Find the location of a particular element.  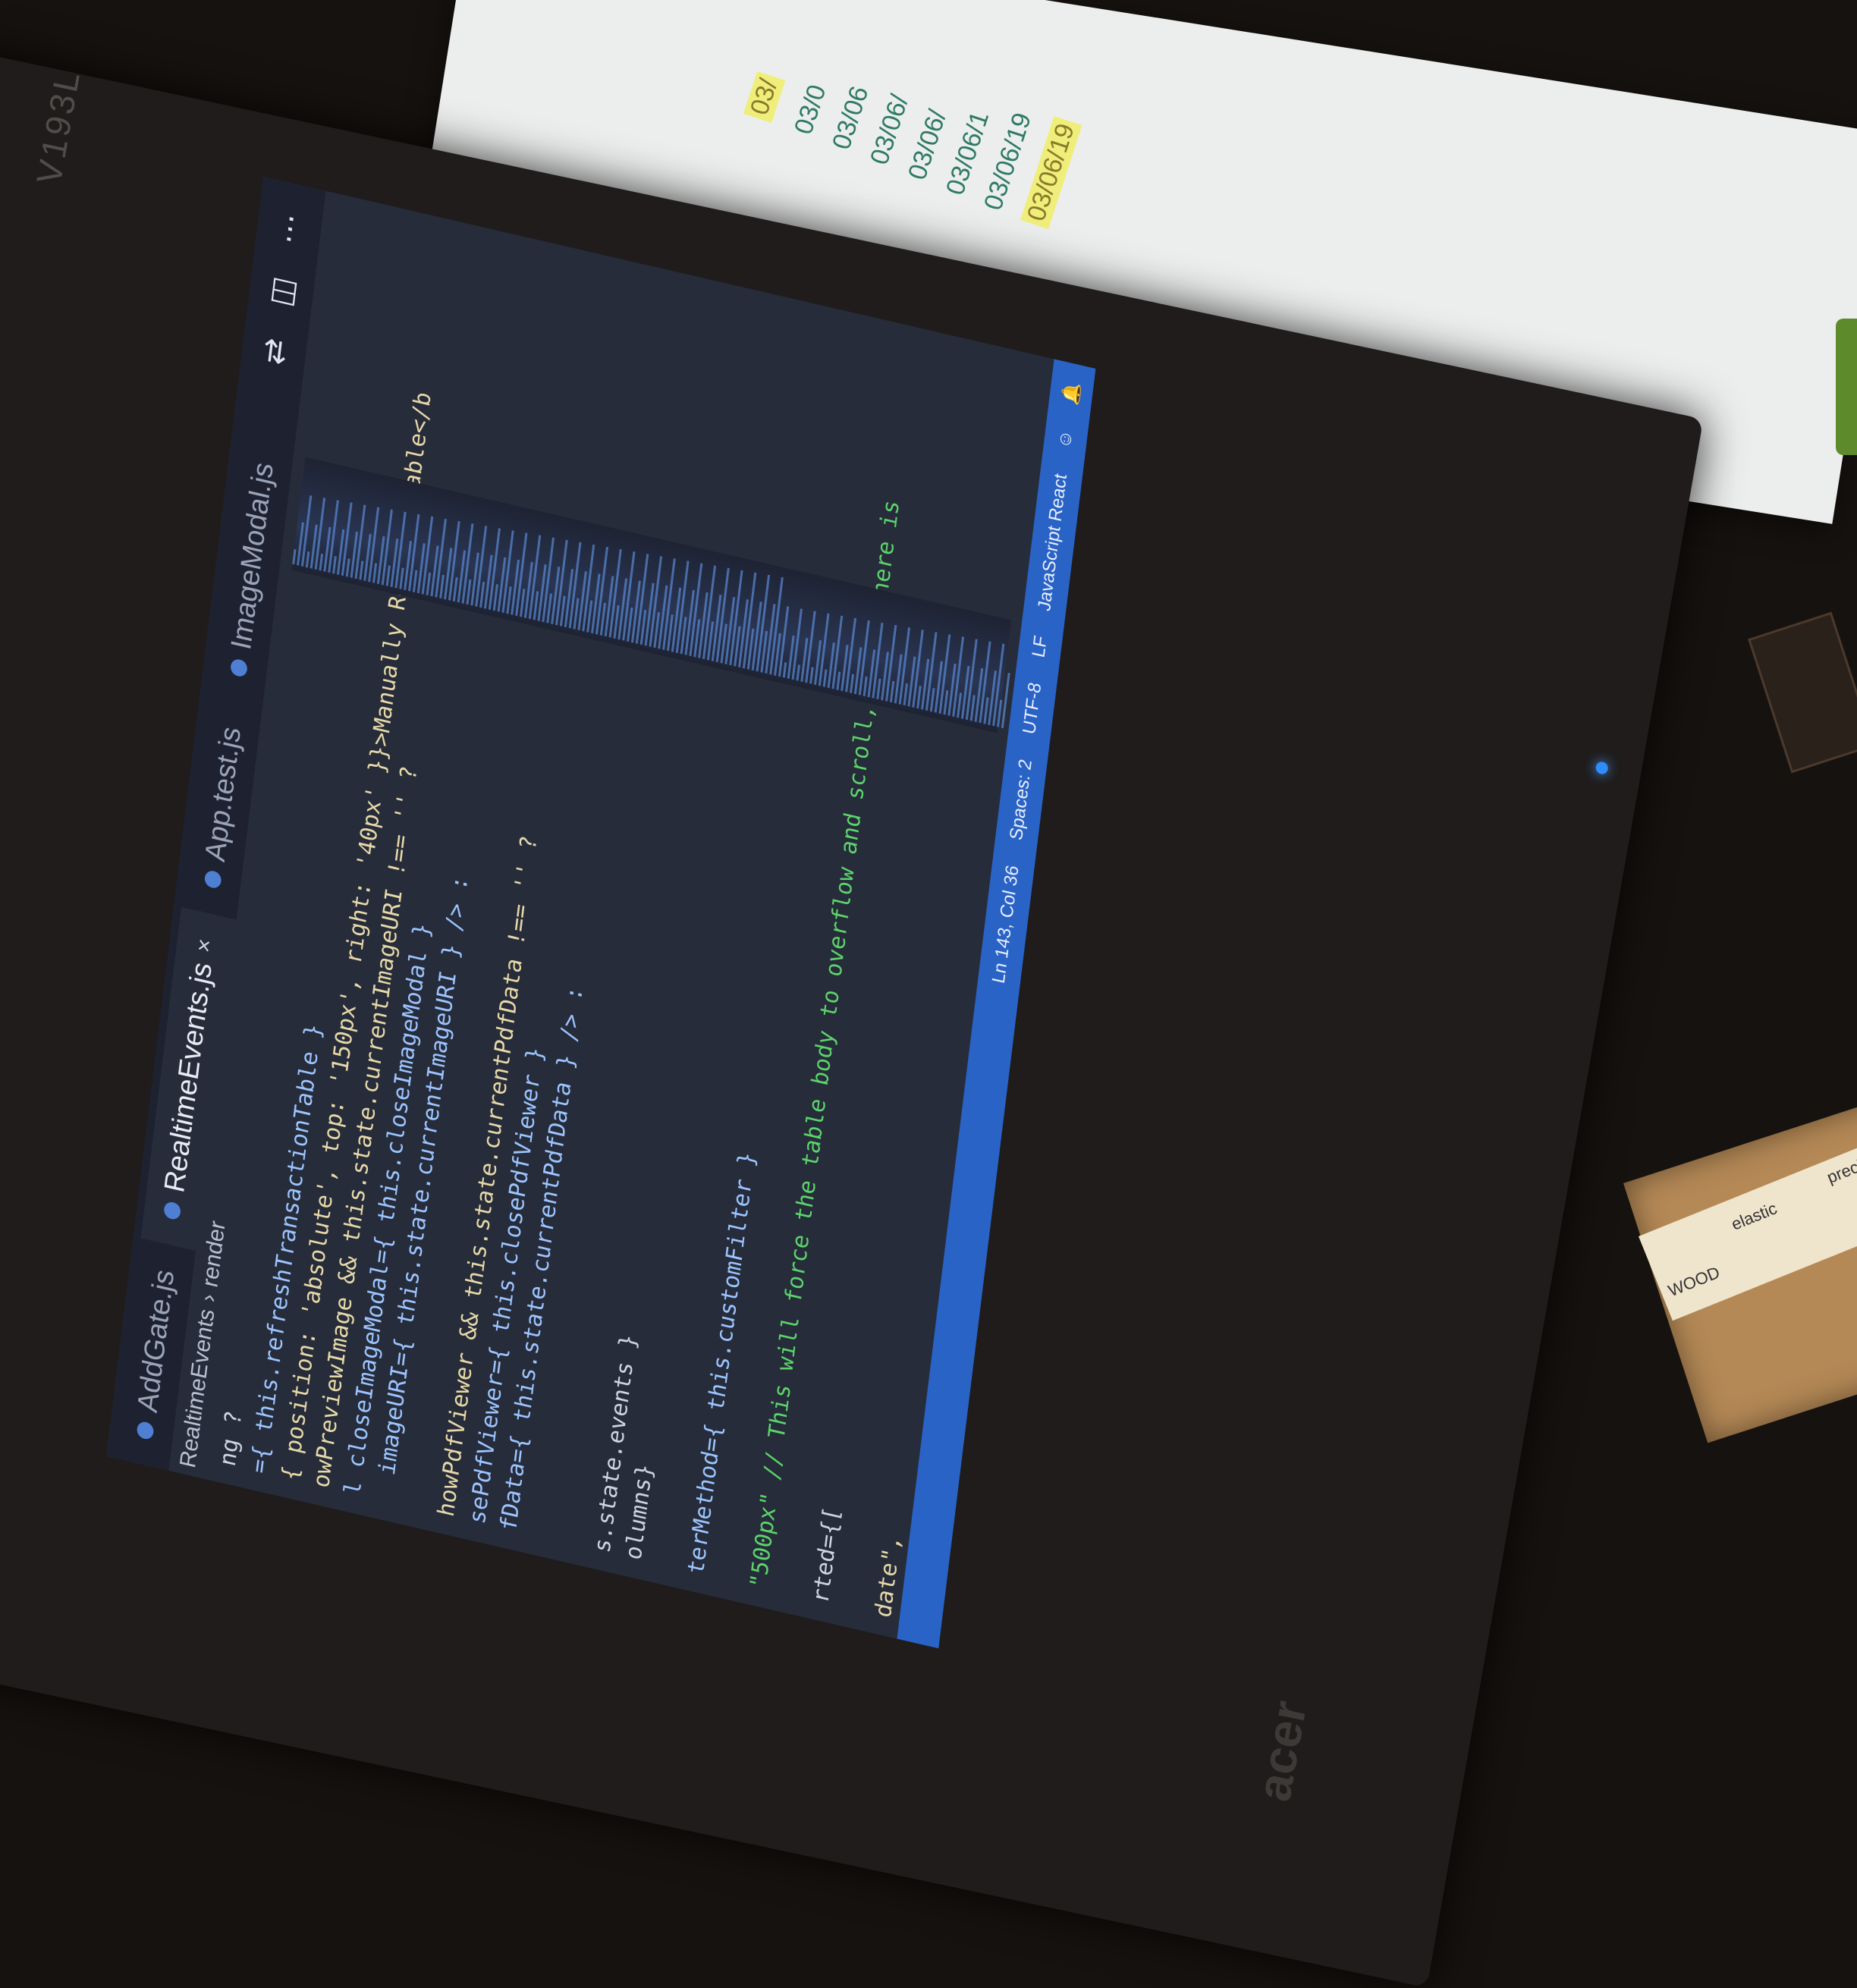

split-editor-icon: ◫ is located at coordinates (282, 291).